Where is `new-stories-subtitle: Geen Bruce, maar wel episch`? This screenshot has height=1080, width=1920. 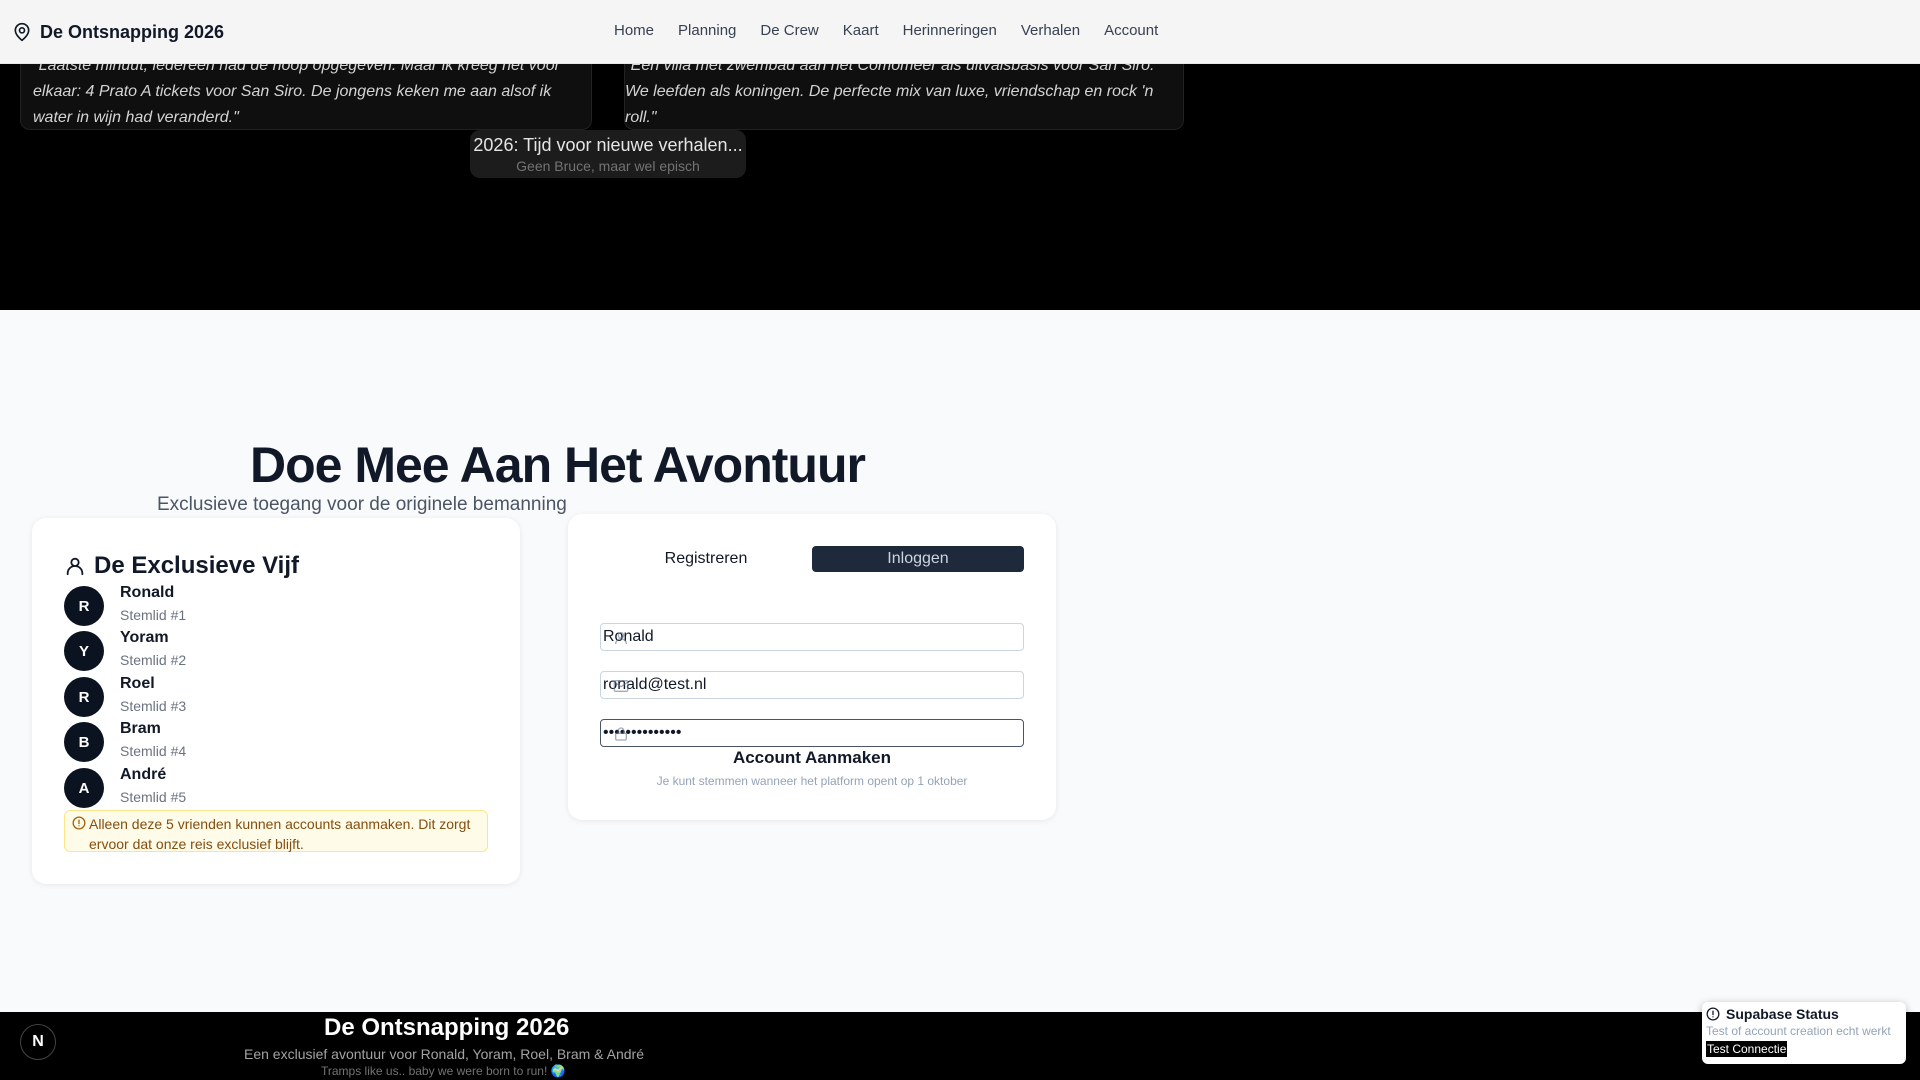
new-stories-subtitle: Geen Bruce, maar wel episch is located at coordinates (608, 166).